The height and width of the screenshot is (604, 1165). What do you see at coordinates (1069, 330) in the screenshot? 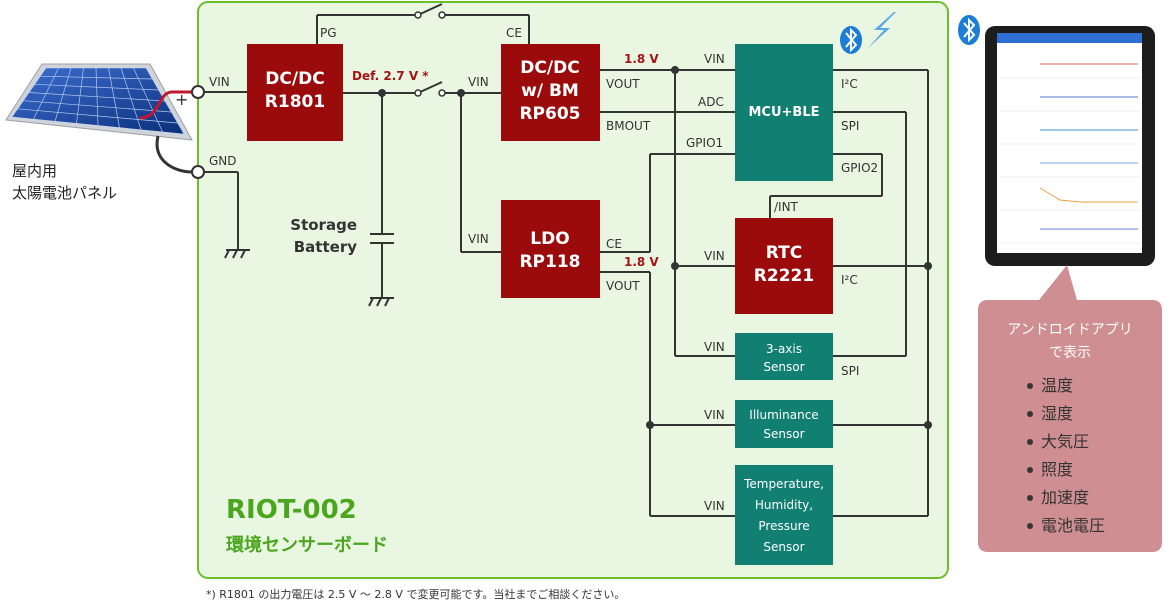
I see `callout-line-1: アンドロイドアプリ` at bounding box center [1069, 330].